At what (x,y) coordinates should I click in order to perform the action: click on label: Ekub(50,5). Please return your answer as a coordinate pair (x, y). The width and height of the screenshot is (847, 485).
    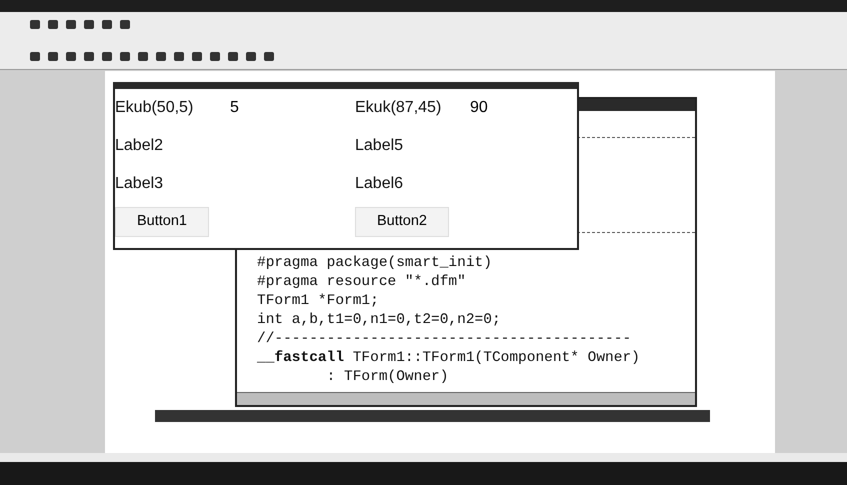
    Looking at the image, I should click on (154, 108).